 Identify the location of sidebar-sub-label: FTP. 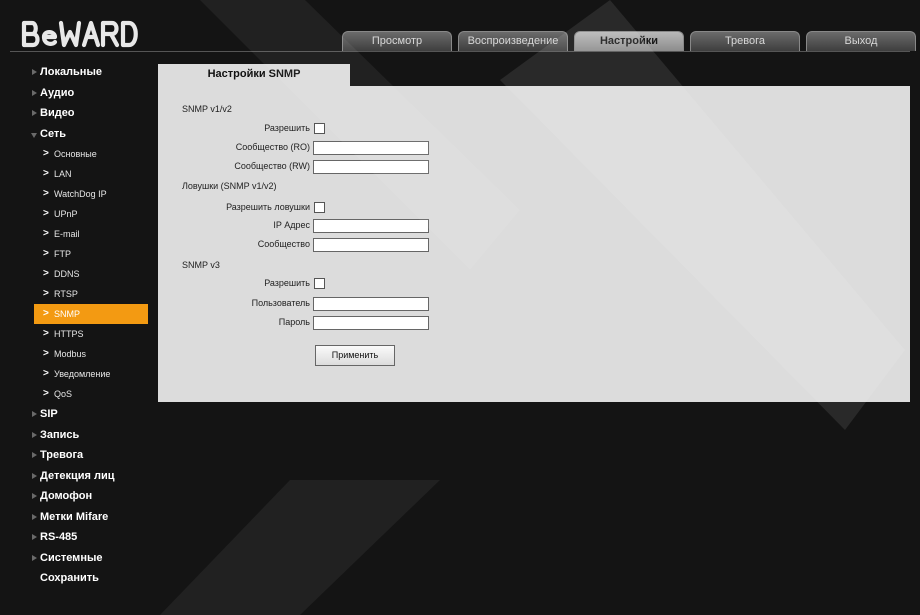
(62, 254).